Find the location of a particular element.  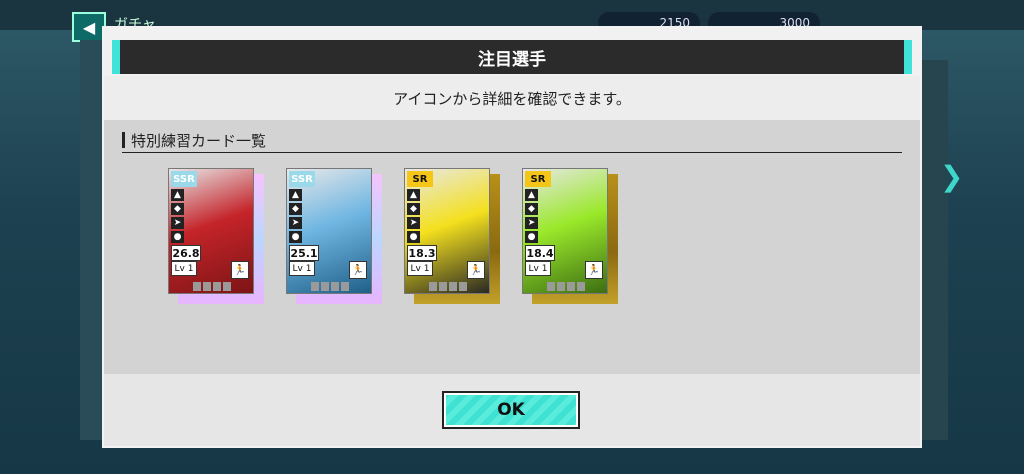

rating-value: 18.4 is located at coordinates (540, 253).